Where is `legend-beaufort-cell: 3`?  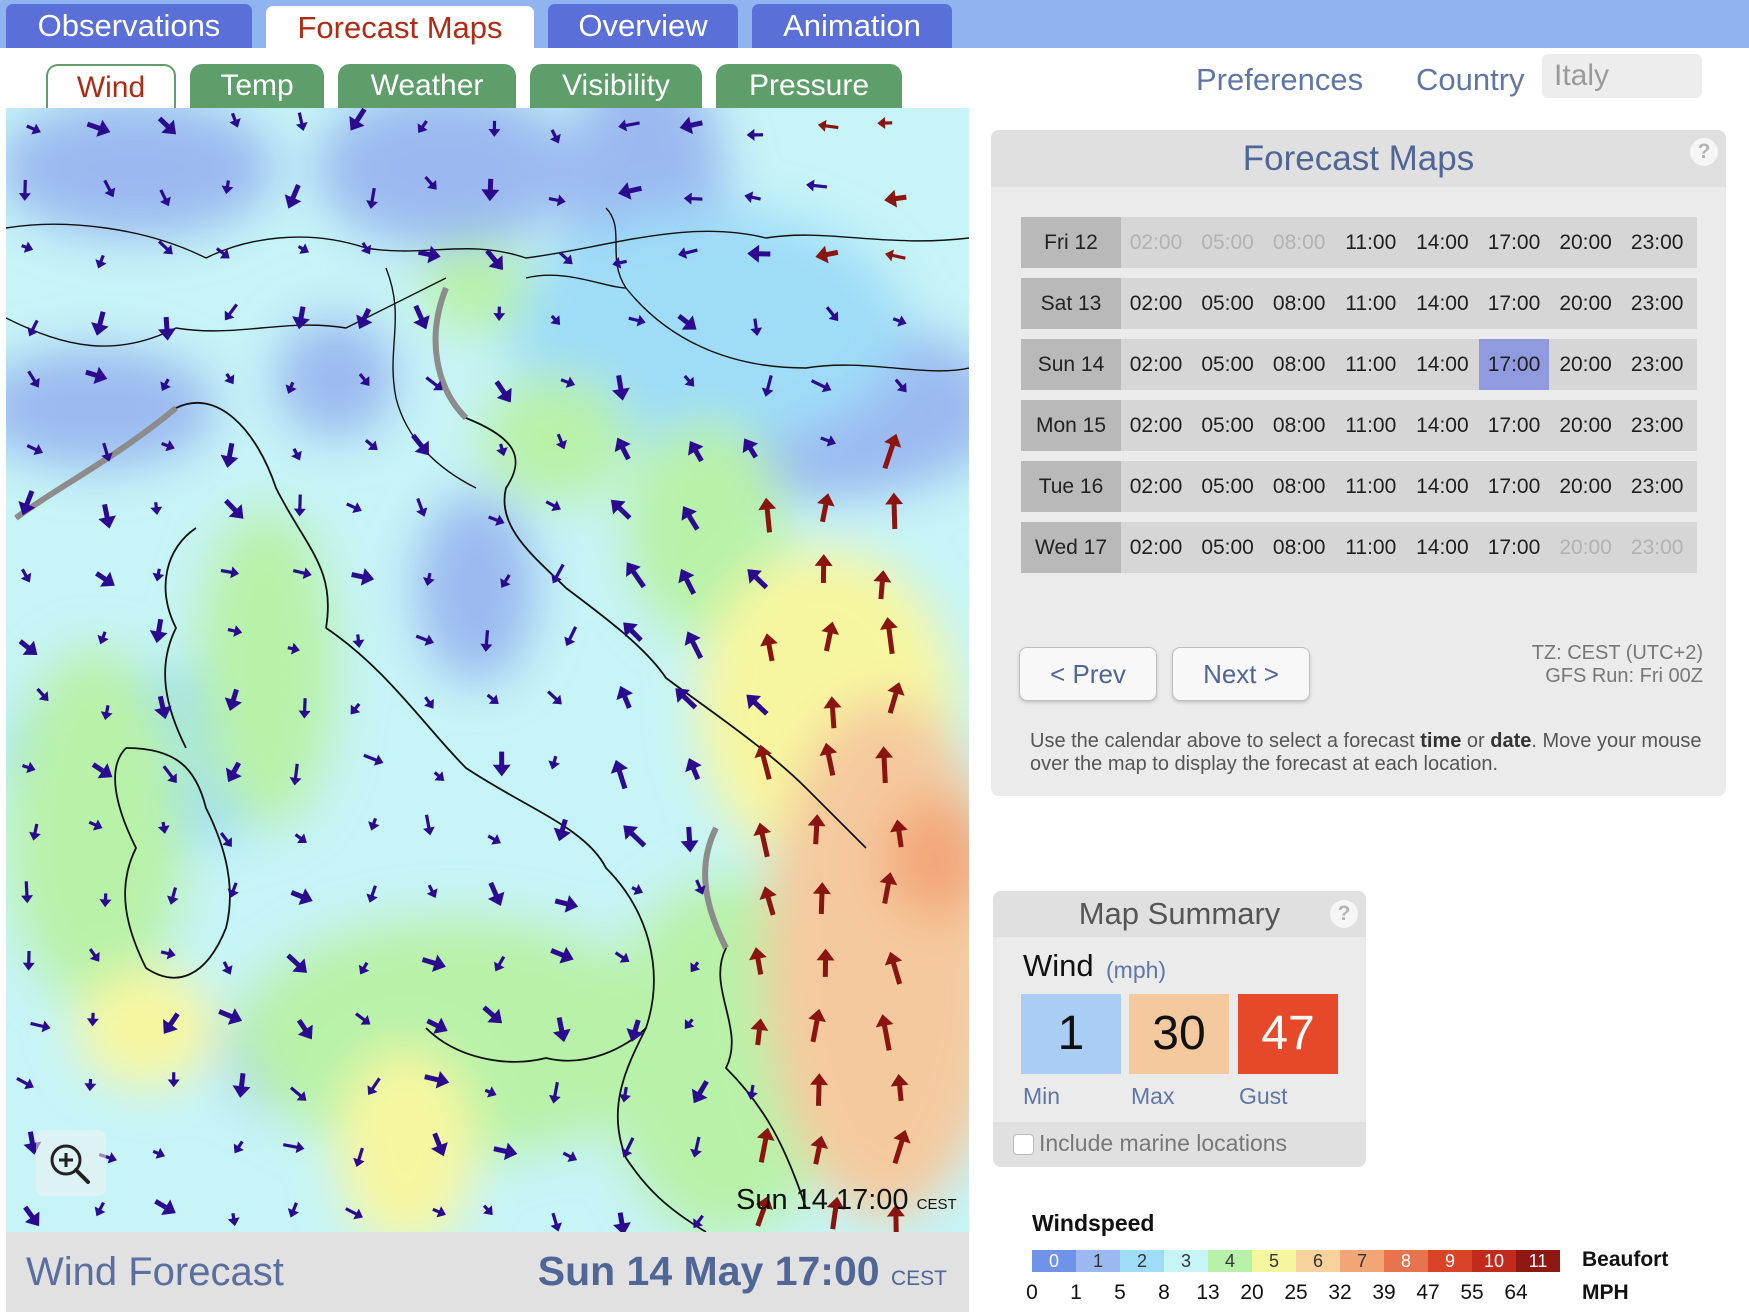
legend-beaufort-cell: 3 is located at coordinates (1186, 1261).